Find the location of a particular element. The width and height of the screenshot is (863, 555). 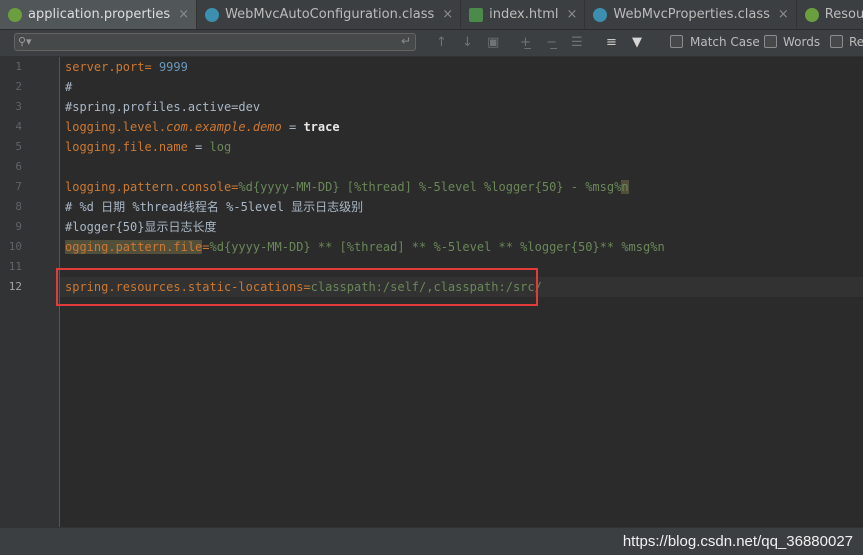

comment: # is located at coordinates (69, 87).